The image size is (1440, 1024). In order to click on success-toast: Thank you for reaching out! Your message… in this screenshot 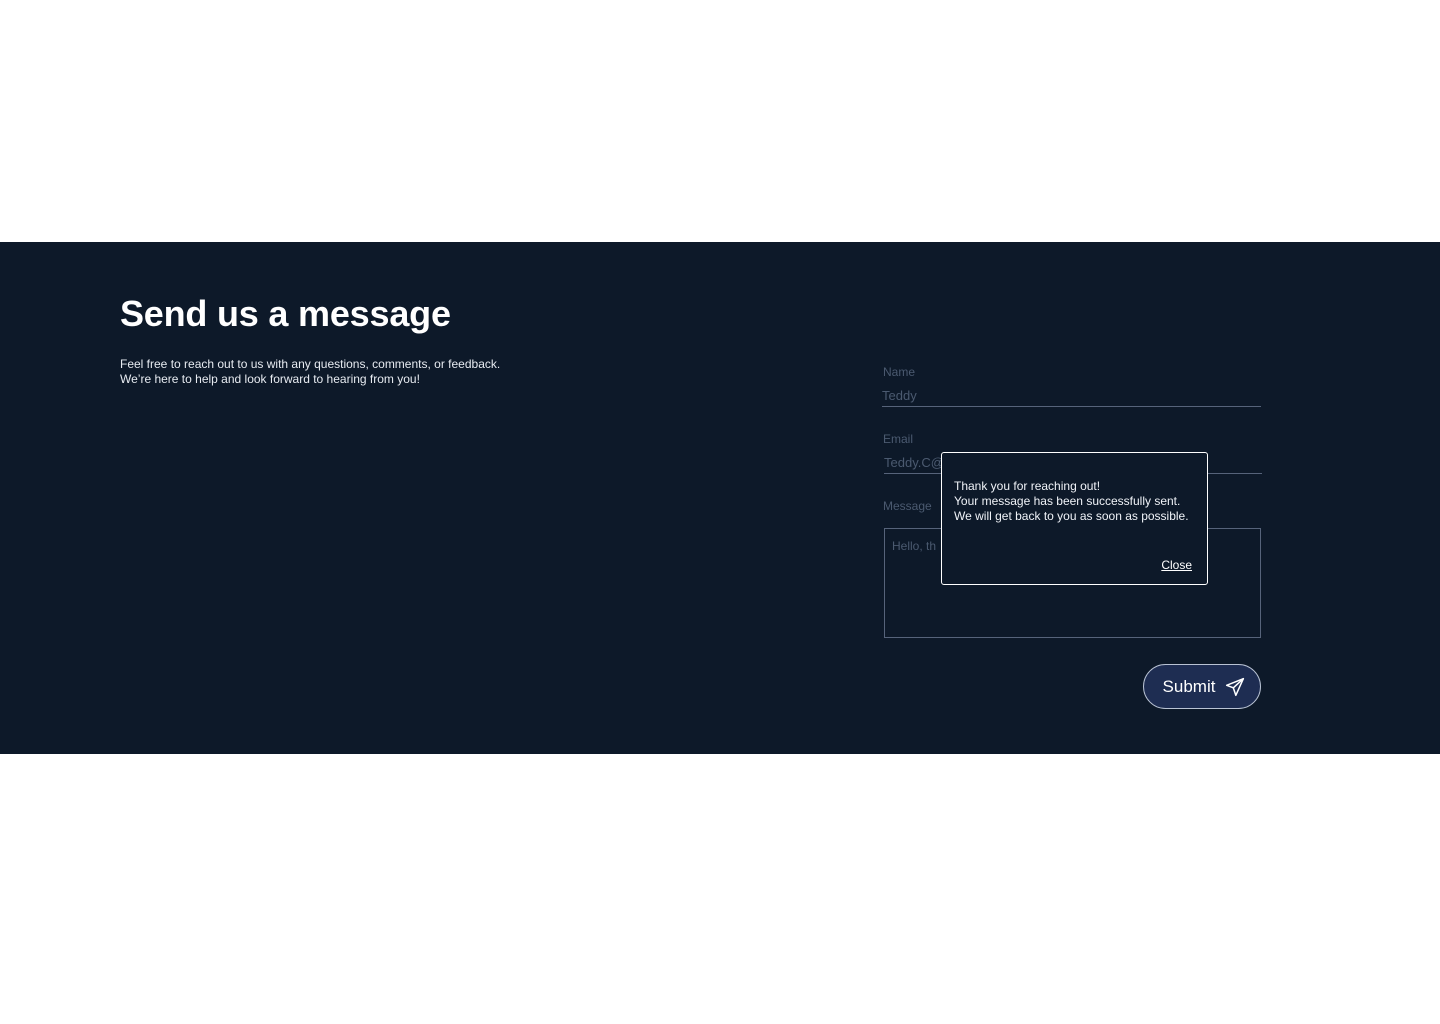, I will do `click(1074, 518)`.